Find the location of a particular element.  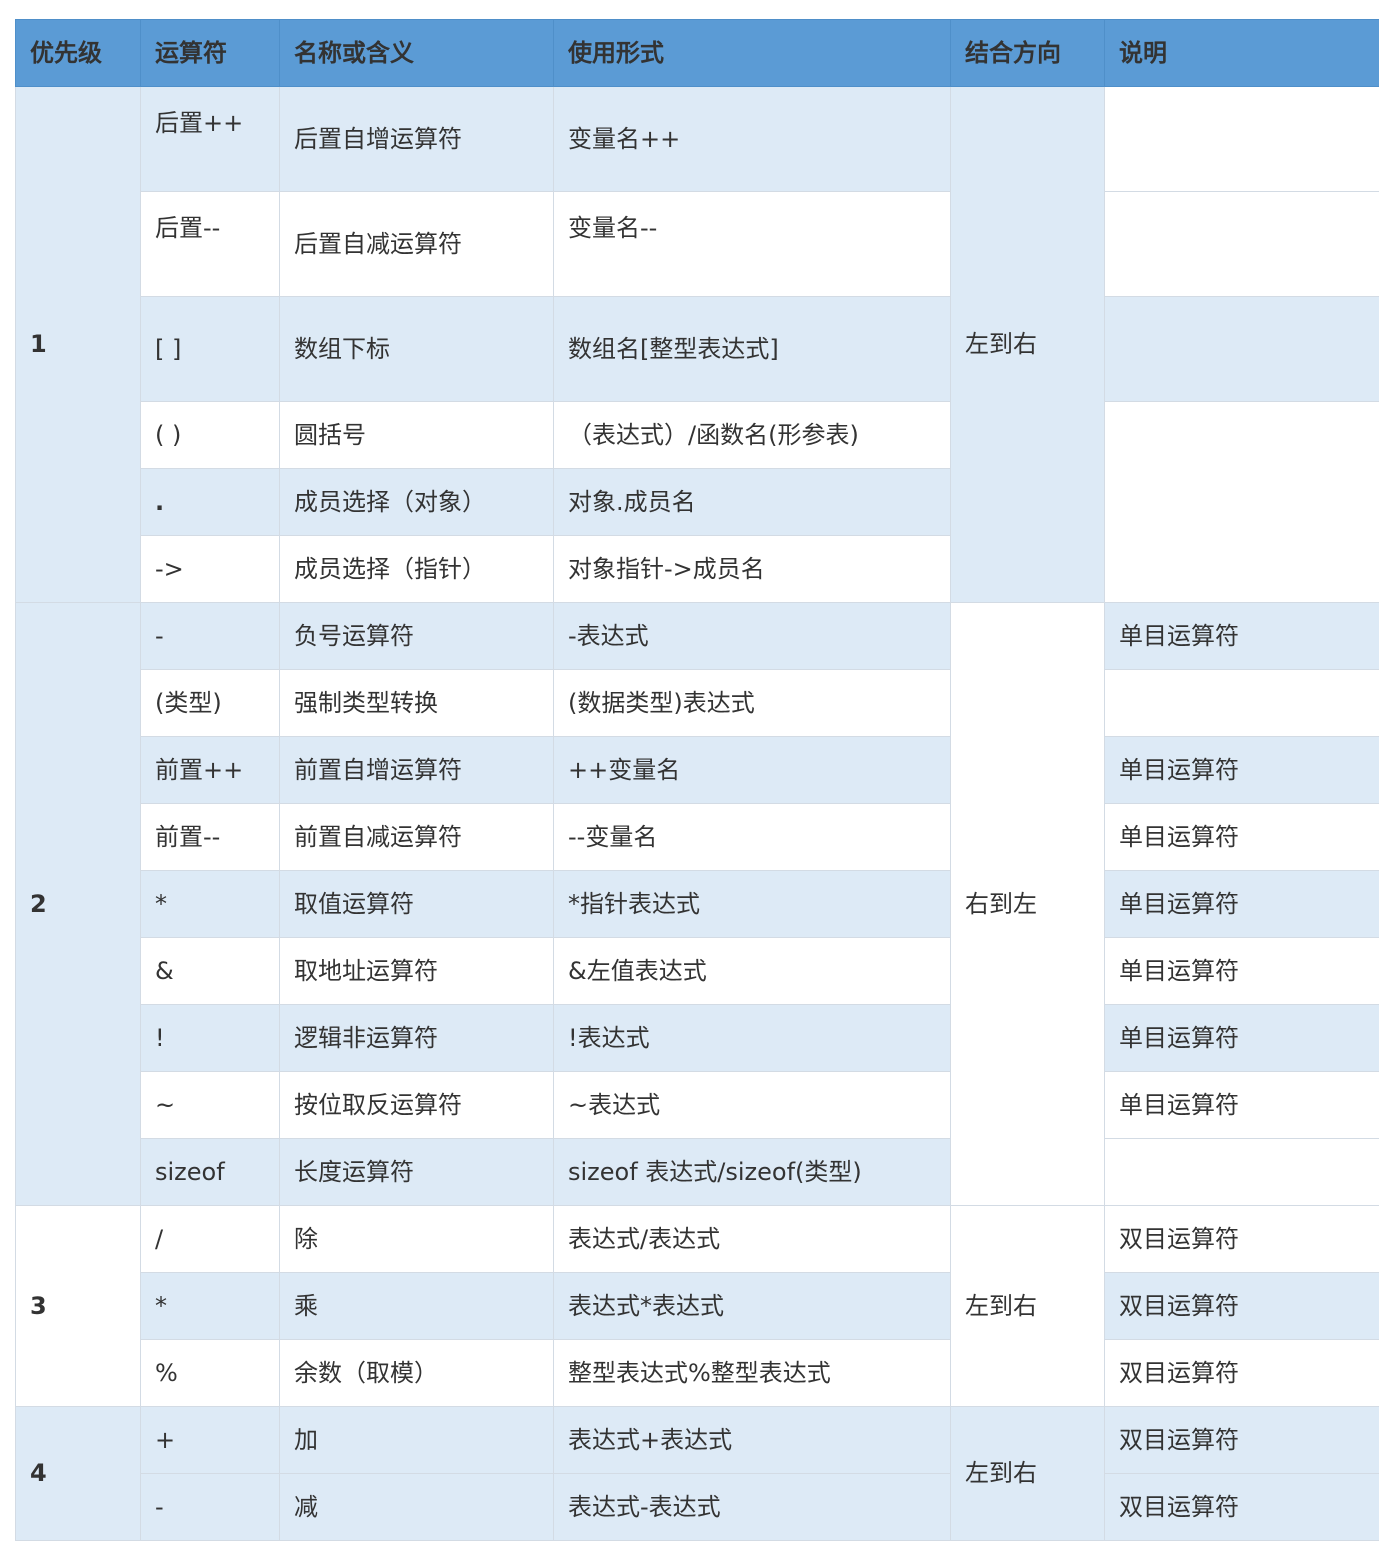

direction-cell: 右到左 is located at coordinates (1027, 904).